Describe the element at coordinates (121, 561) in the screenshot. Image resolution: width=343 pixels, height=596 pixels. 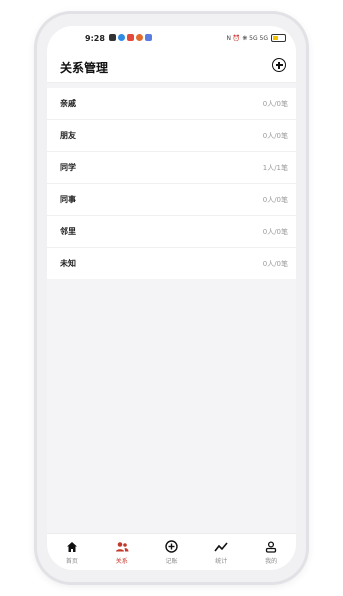
I see `tab-label: 关系` at that location.